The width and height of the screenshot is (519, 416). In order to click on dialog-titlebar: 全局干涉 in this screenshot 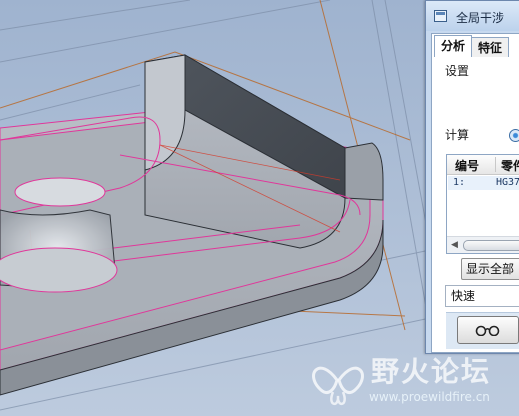, I will do `click(472, 16)`.